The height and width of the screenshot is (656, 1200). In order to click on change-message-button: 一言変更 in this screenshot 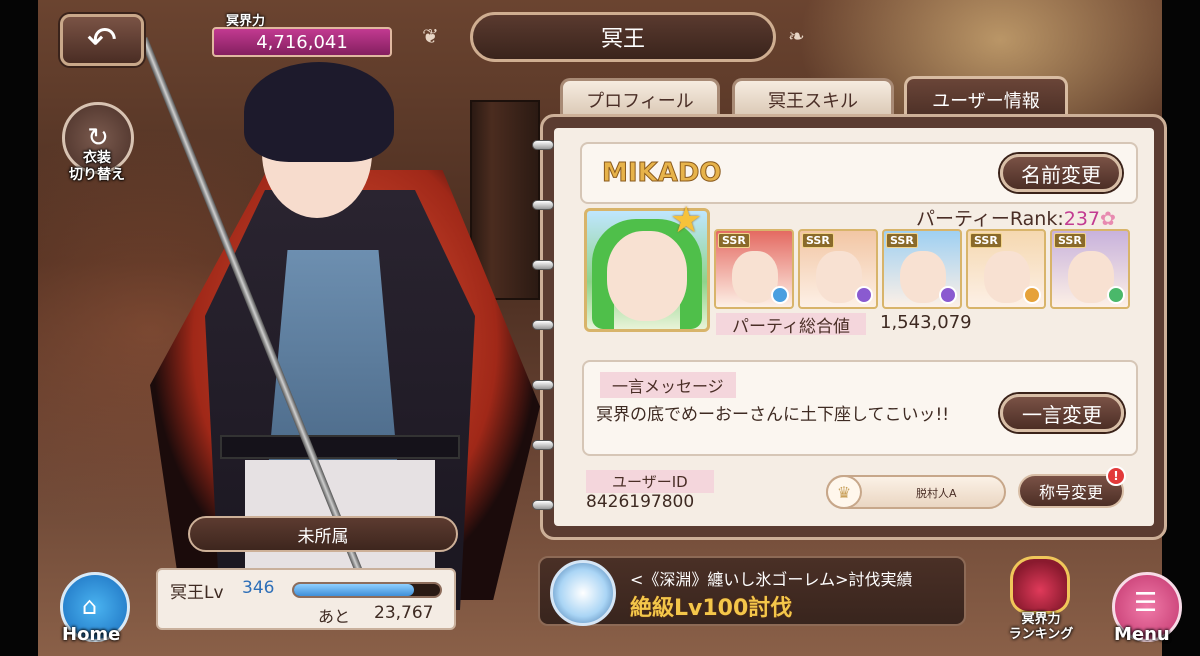, I will do `click(1062, 413)`.